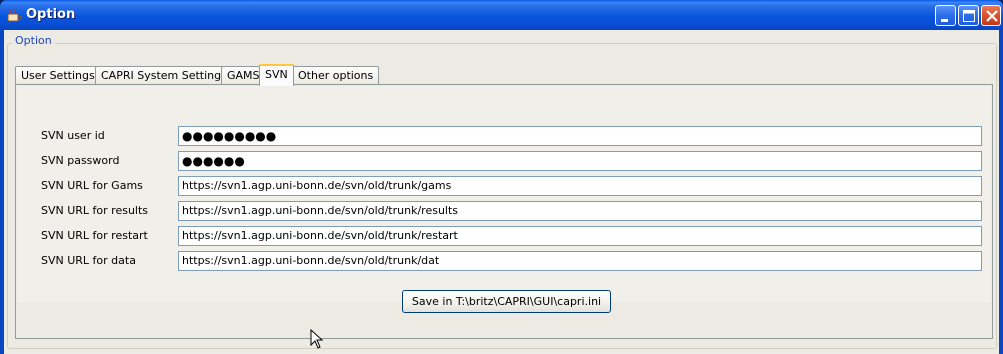 The height and width of the screenshot is (354, 1003). What do you see at coordinates (276, 75) in the screenshot?
I see `tab-svn: SVN` at bounding box center [276, 75].